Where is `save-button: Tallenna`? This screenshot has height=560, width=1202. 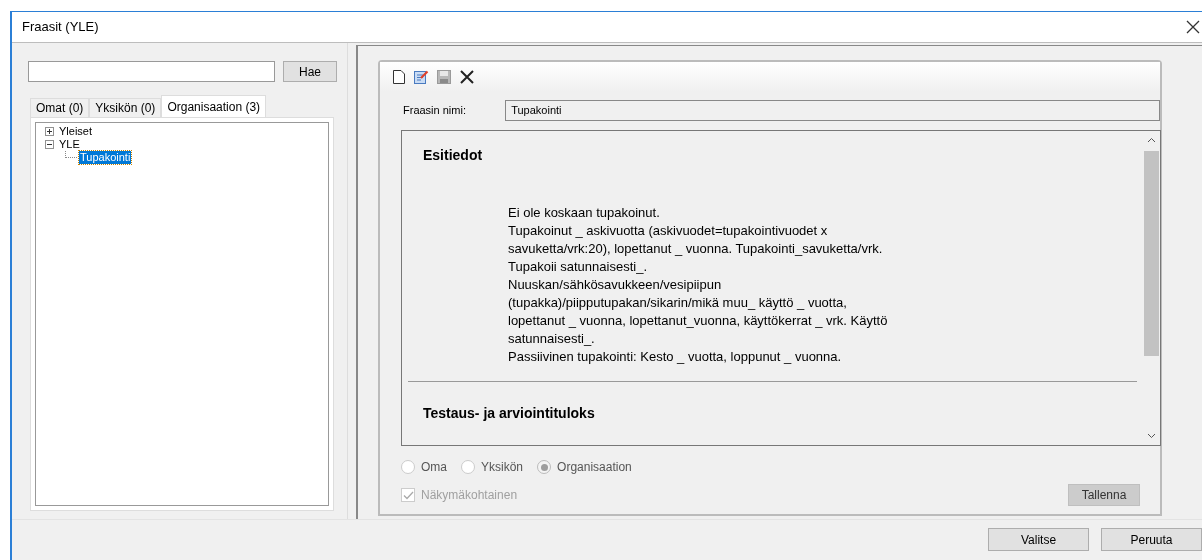 save-button: Tallenna is located at coordinates (1104, 495).